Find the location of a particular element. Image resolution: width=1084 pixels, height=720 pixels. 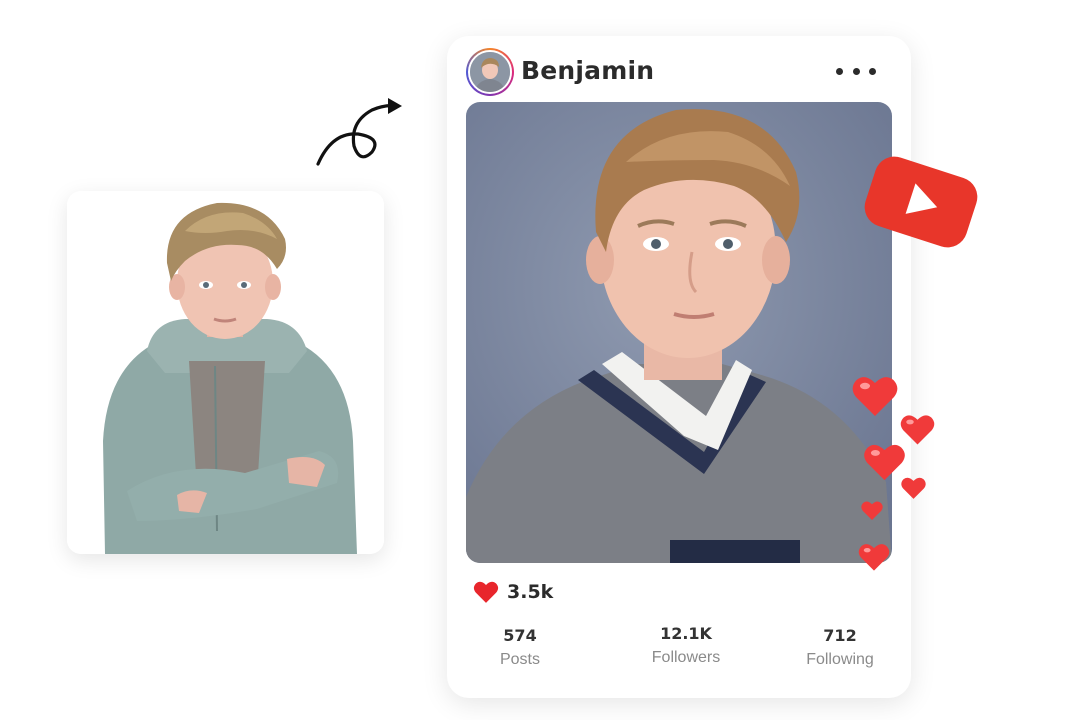

likes-count: 3.5k is located at coordinates (530, 592).